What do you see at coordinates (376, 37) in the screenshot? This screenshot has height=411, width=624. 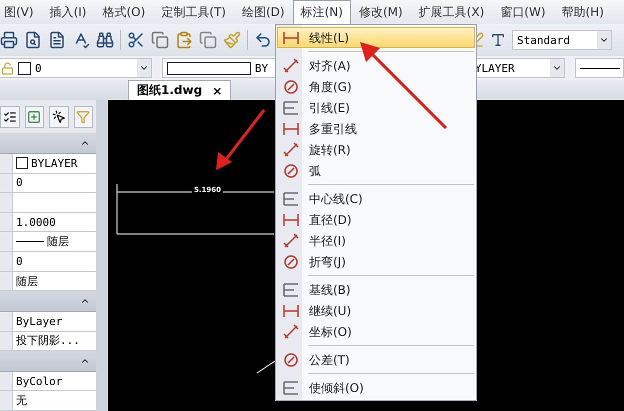 I see `menu-item: 线性(L)` at bounding box center [376, 37].